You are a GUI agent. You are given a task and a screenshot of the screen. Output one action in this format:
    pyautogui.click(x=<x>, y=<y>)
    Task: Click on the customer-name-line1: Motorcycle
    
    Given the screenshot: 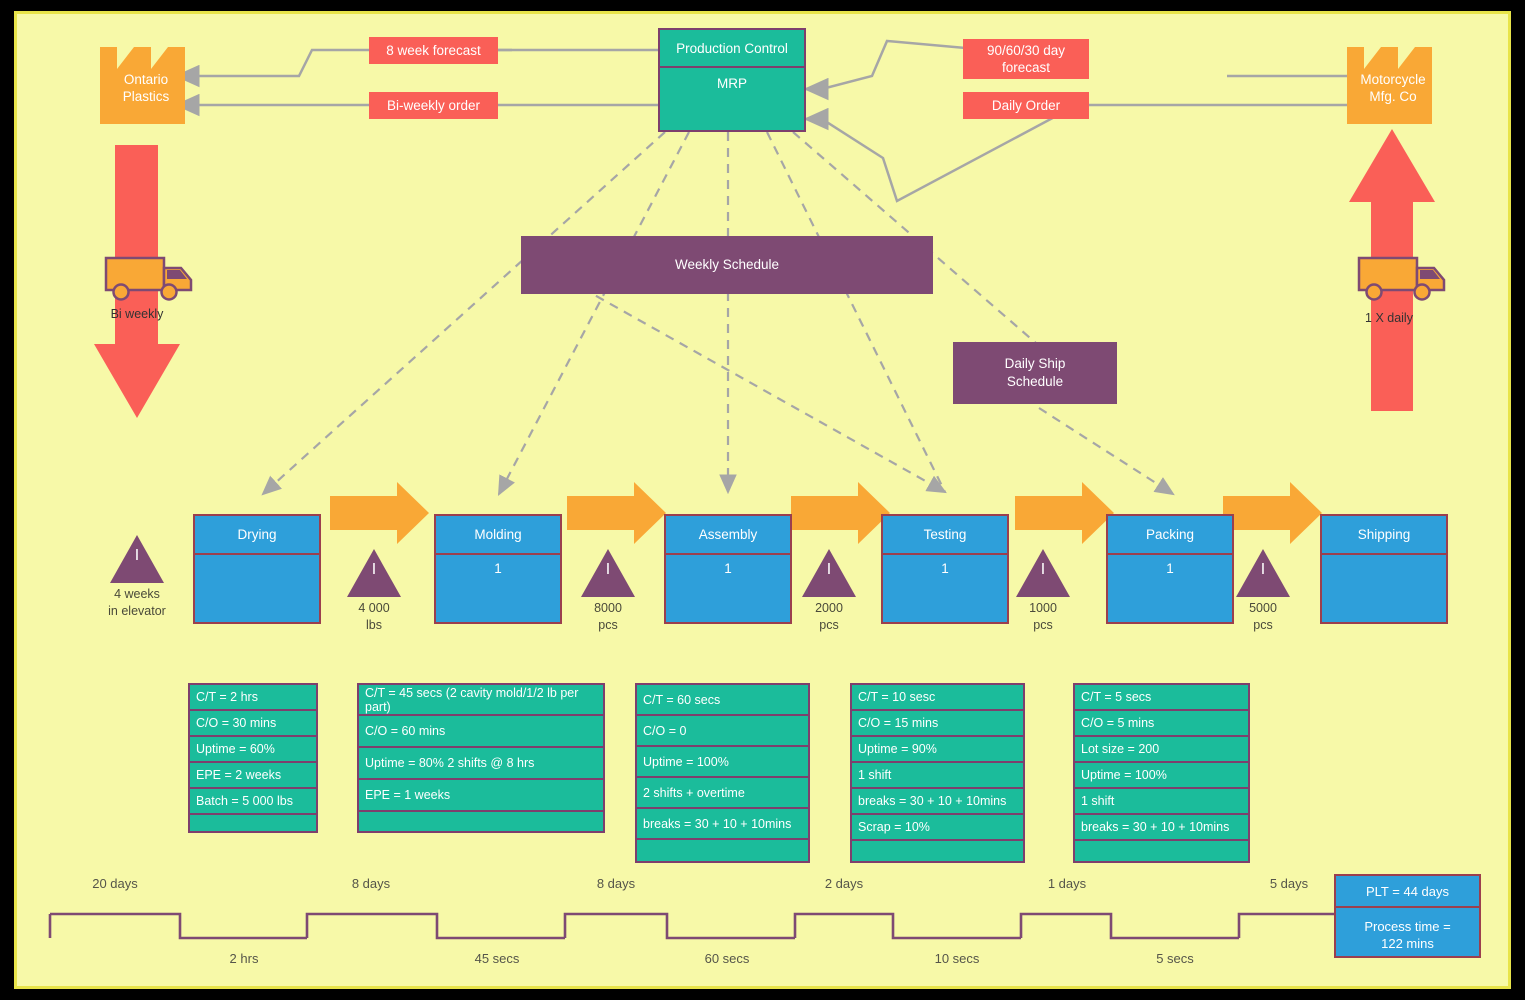 What is the action you would take?
    pyautogui.click(x=1393, y=79)
    